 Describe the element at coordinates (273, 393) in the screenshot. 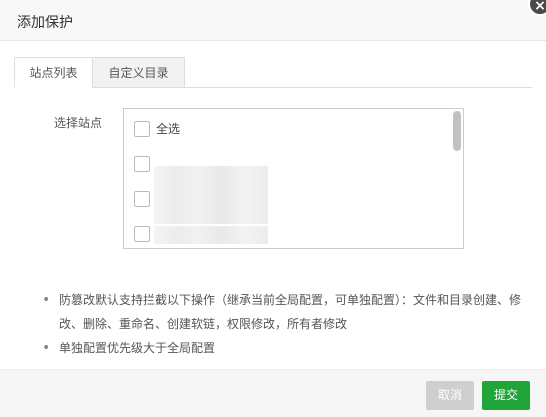

I see `dialog-footer: 取消 提交` at that location.